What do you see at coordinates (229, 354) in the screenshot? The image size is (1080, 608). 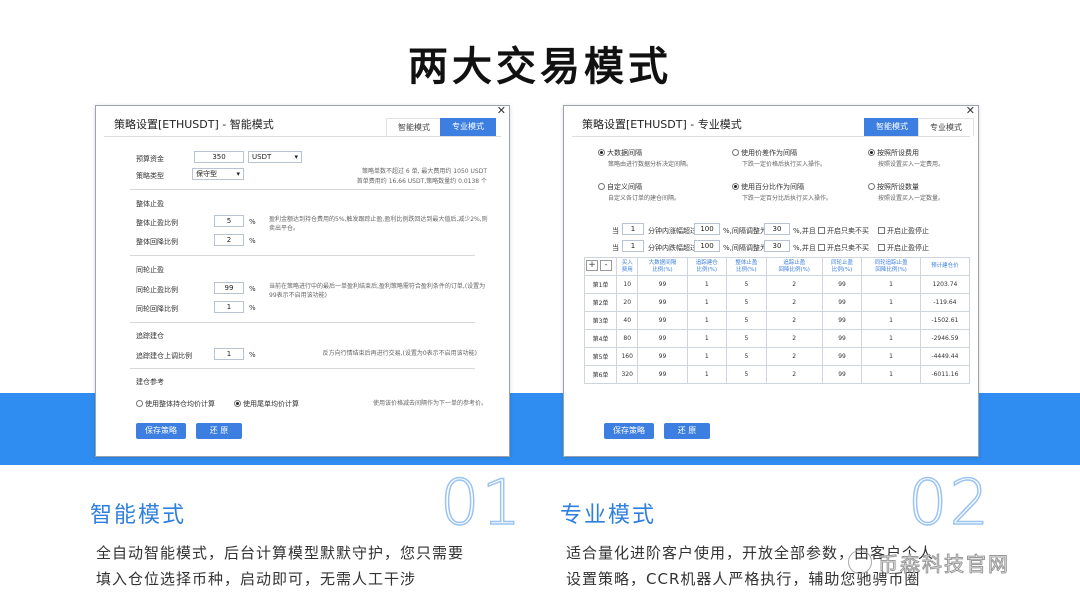 I see `chase-input: 1` at bounding box center [229, 354].